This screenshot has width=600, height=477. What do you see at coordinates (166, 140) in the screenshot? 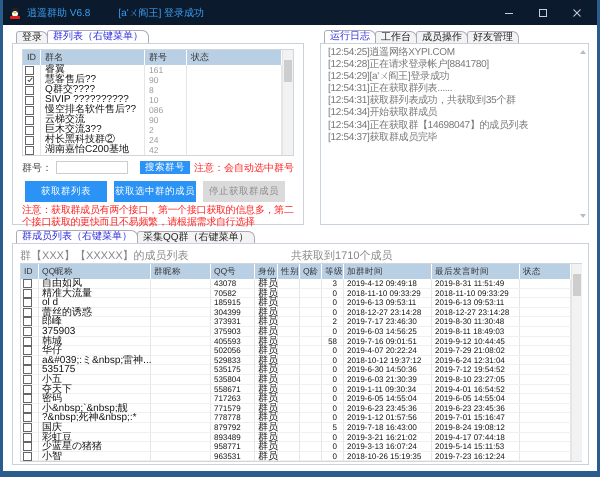
I see `table-cell: 24` at bounding box center [166, 140].